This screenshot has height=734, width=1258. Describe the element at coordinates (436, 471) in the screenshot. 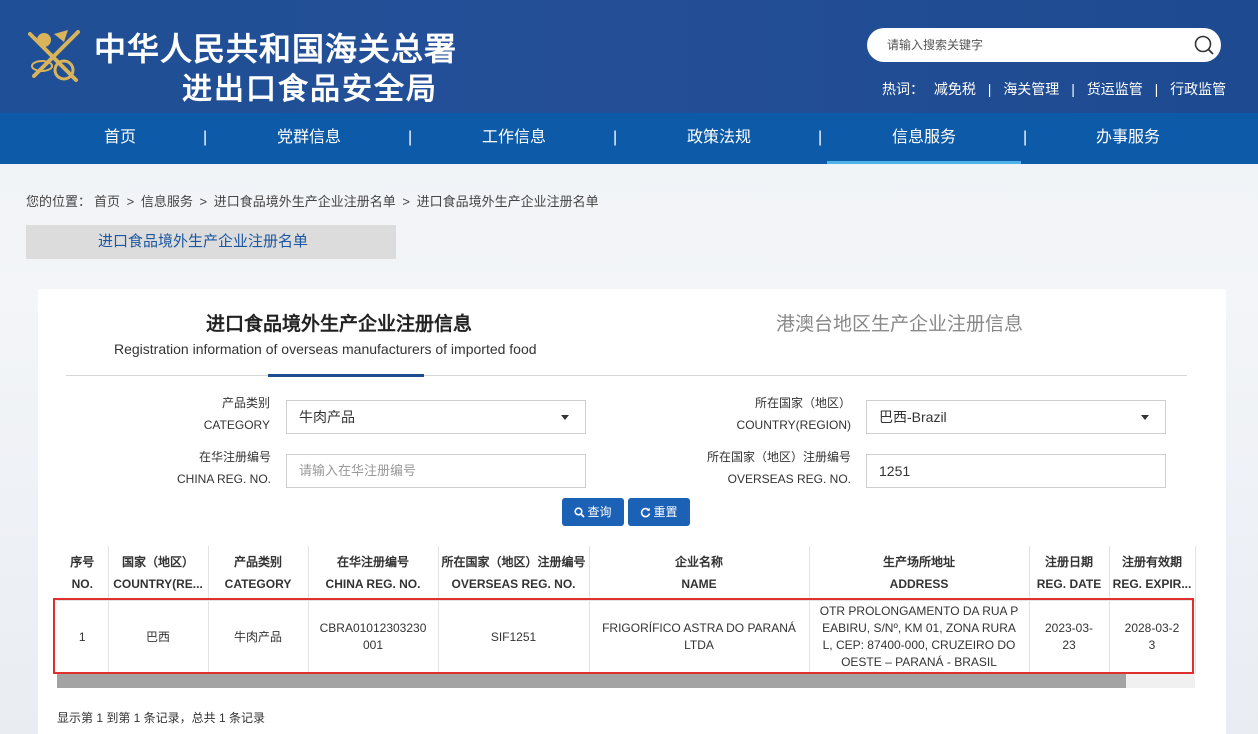

I see `china-reg-input: 请输入在华注册编号` at that location.